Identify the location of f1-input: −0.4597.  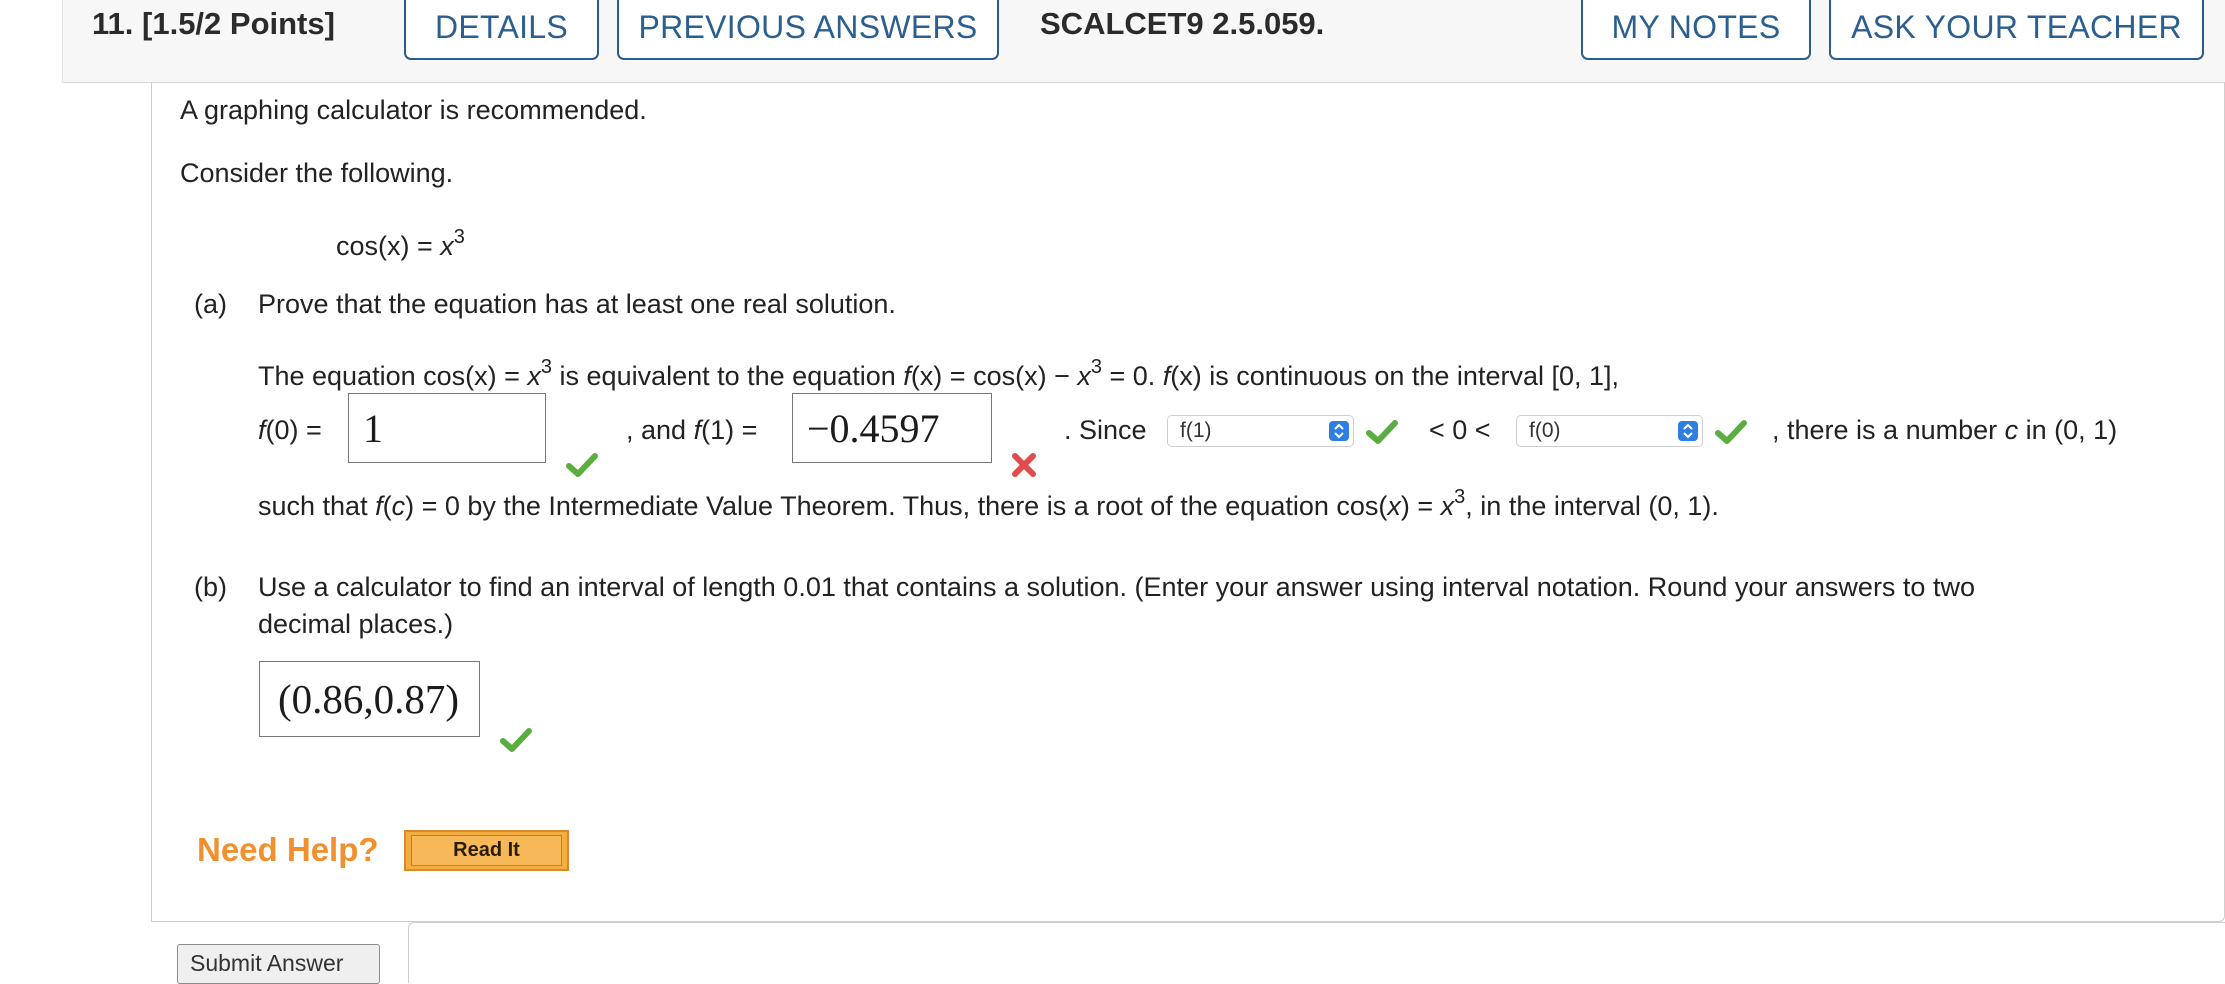
(892, 428).